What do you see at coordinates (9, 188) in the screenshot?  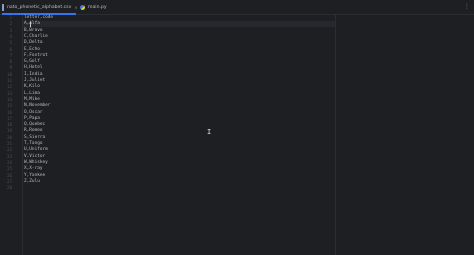 I see `line-number: 28` at bounding box center [9, 188].